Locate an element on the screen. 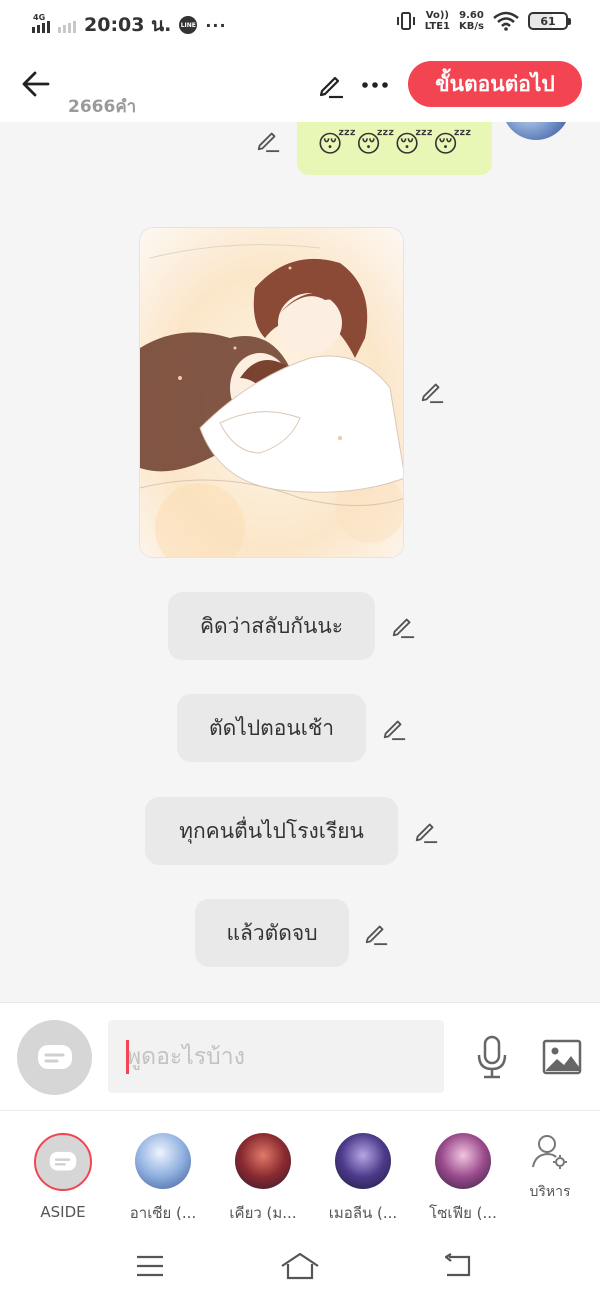  emoji-message-bubble: 😴😴😴😴 is located at coordinates (394, 148).